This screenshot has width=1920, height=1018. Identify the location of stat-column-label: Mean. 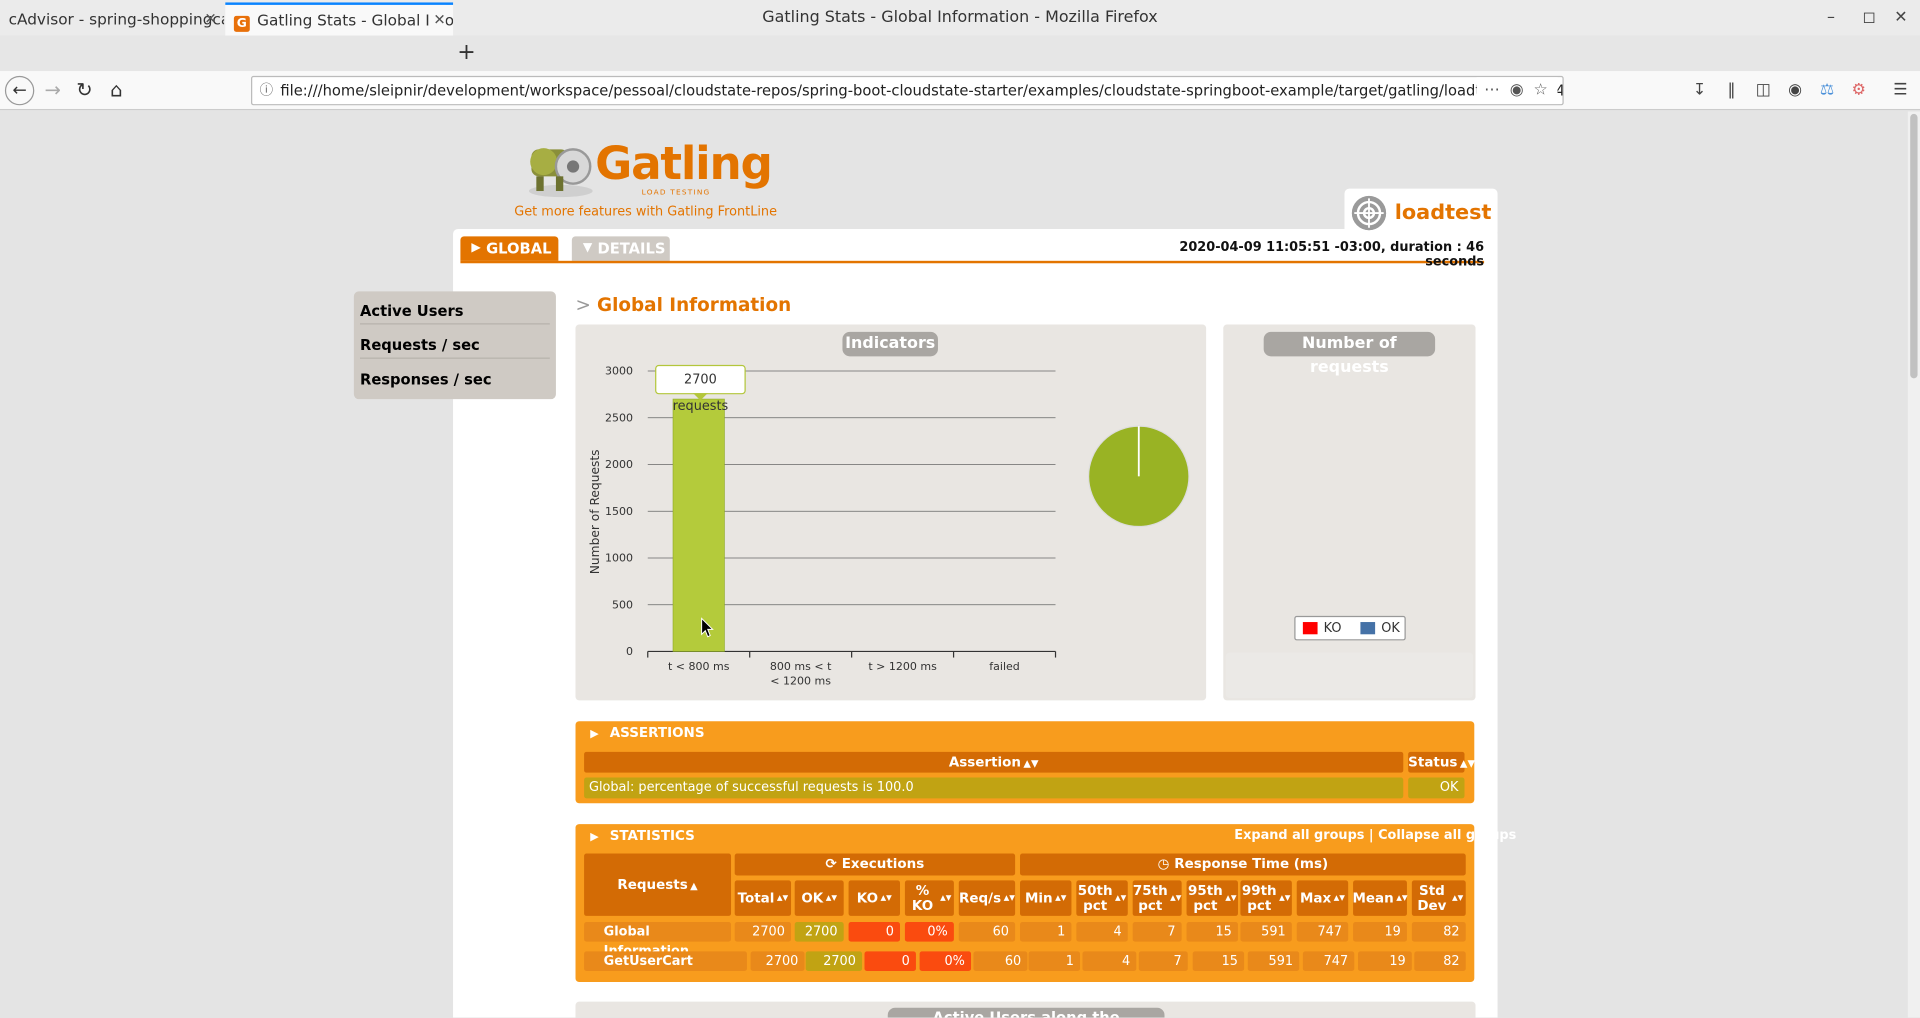
(1373, 897).